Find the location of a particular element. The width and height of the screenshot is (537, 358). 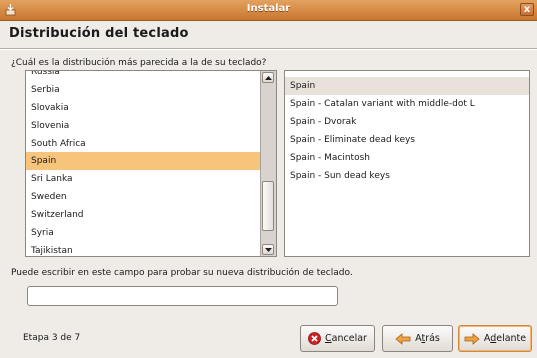

layout-list-item: Tajikistan is located at coordinates (144, 249).